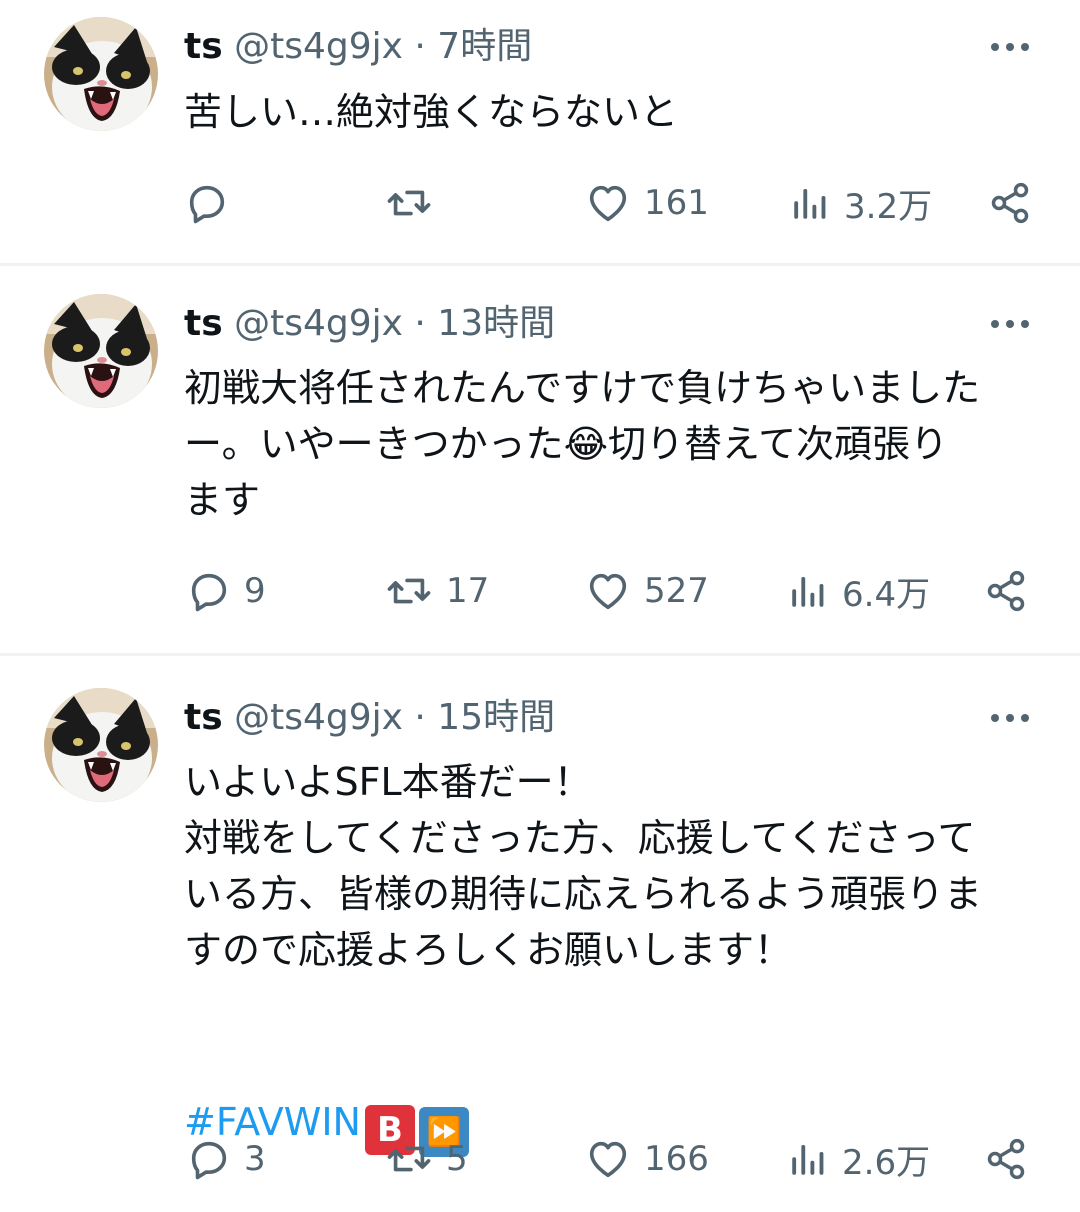 The height and width of the screenshot is (1212, 1080). What do you see at coordinates (457, 1159) in the screenshot?
I see `retweet-count: 5` at bounding box center [457, 1159].